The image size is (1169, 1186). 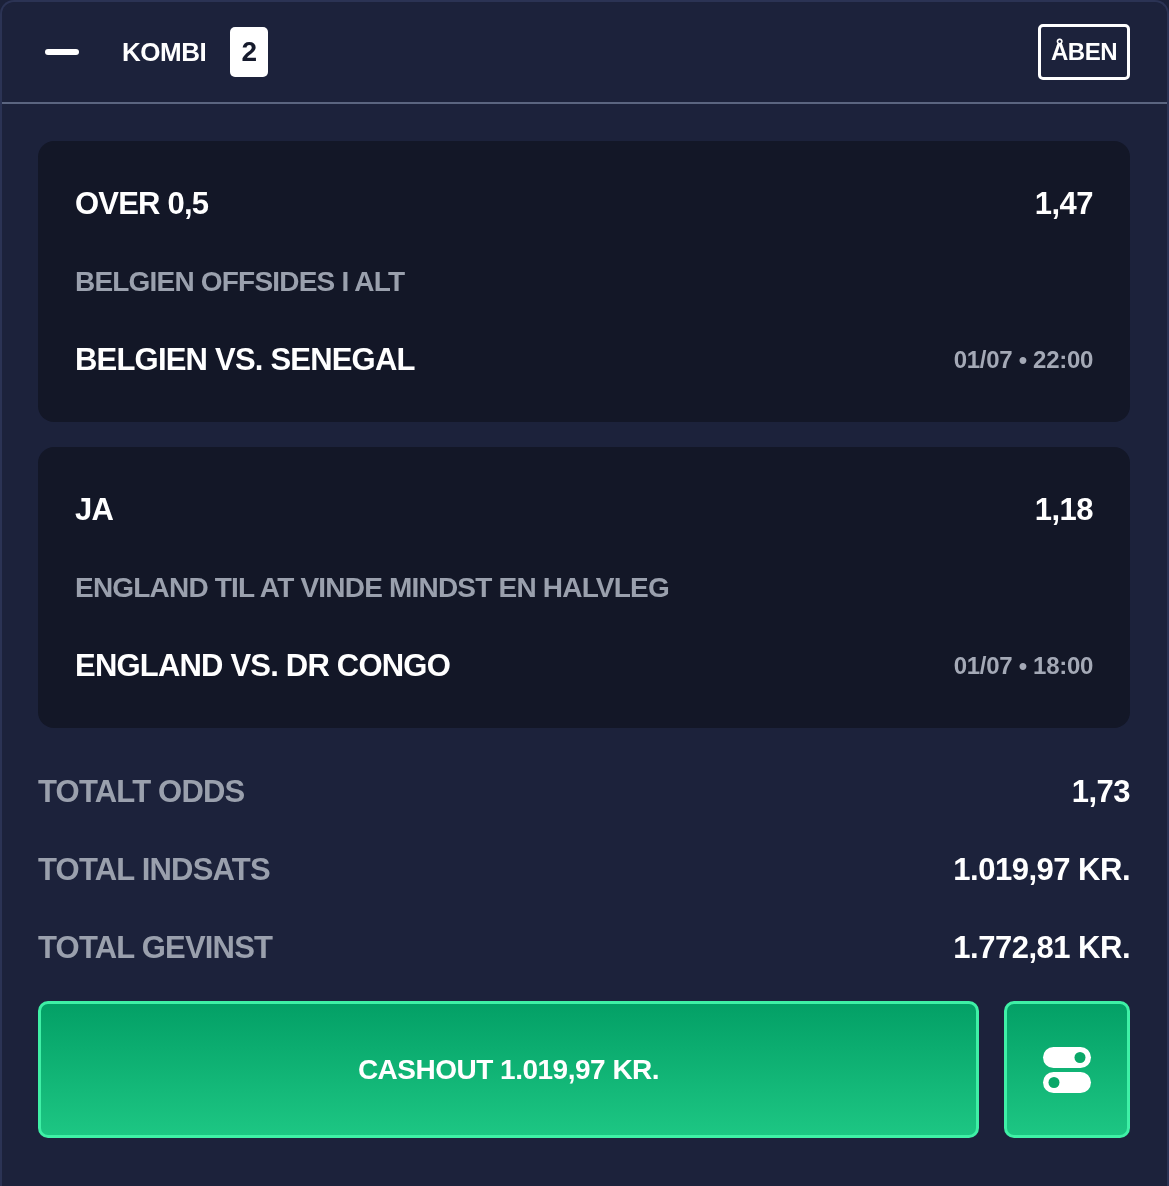 I want to click on minus-icon, so click(x=62, y=52).